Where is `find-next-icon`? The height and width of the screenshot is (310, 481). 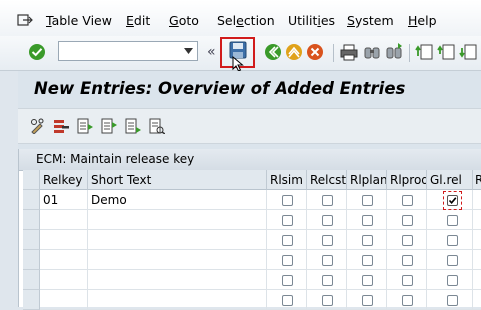 find-next-icon is located at coordinates (394, 52).